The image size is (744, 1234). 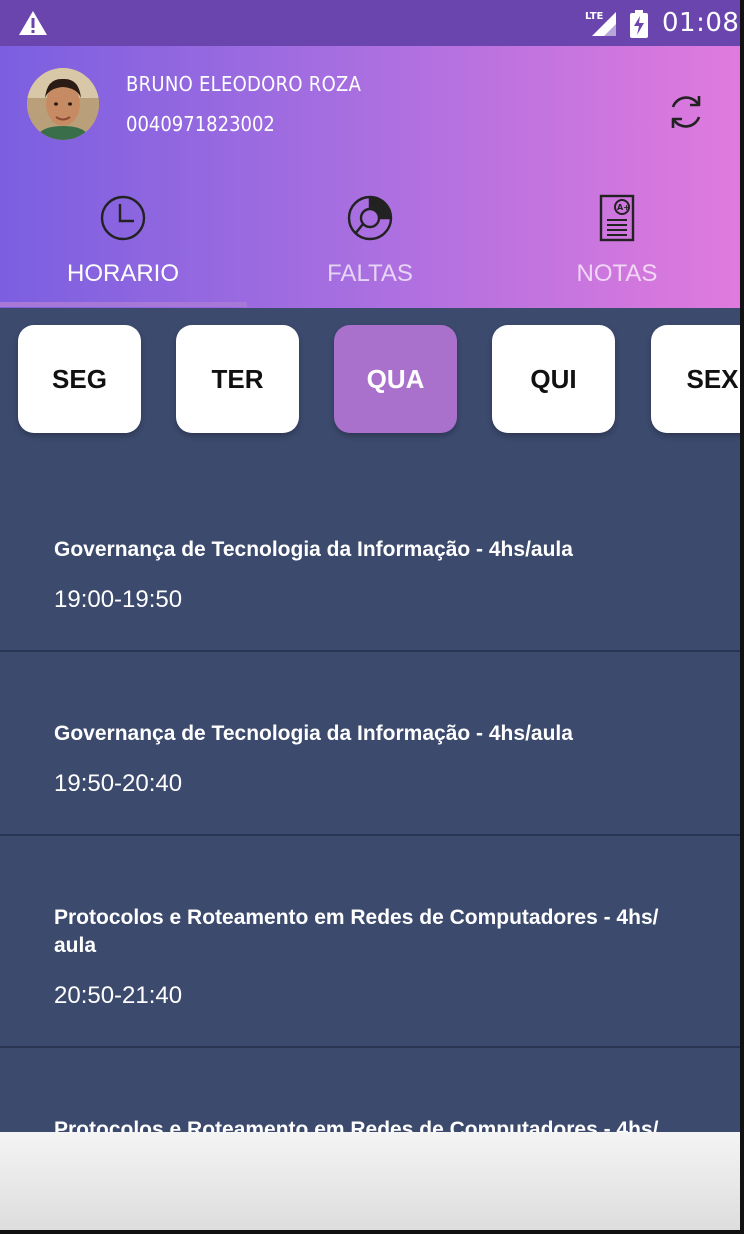 I want to click on clock-icon, so click(x=123, y=218).